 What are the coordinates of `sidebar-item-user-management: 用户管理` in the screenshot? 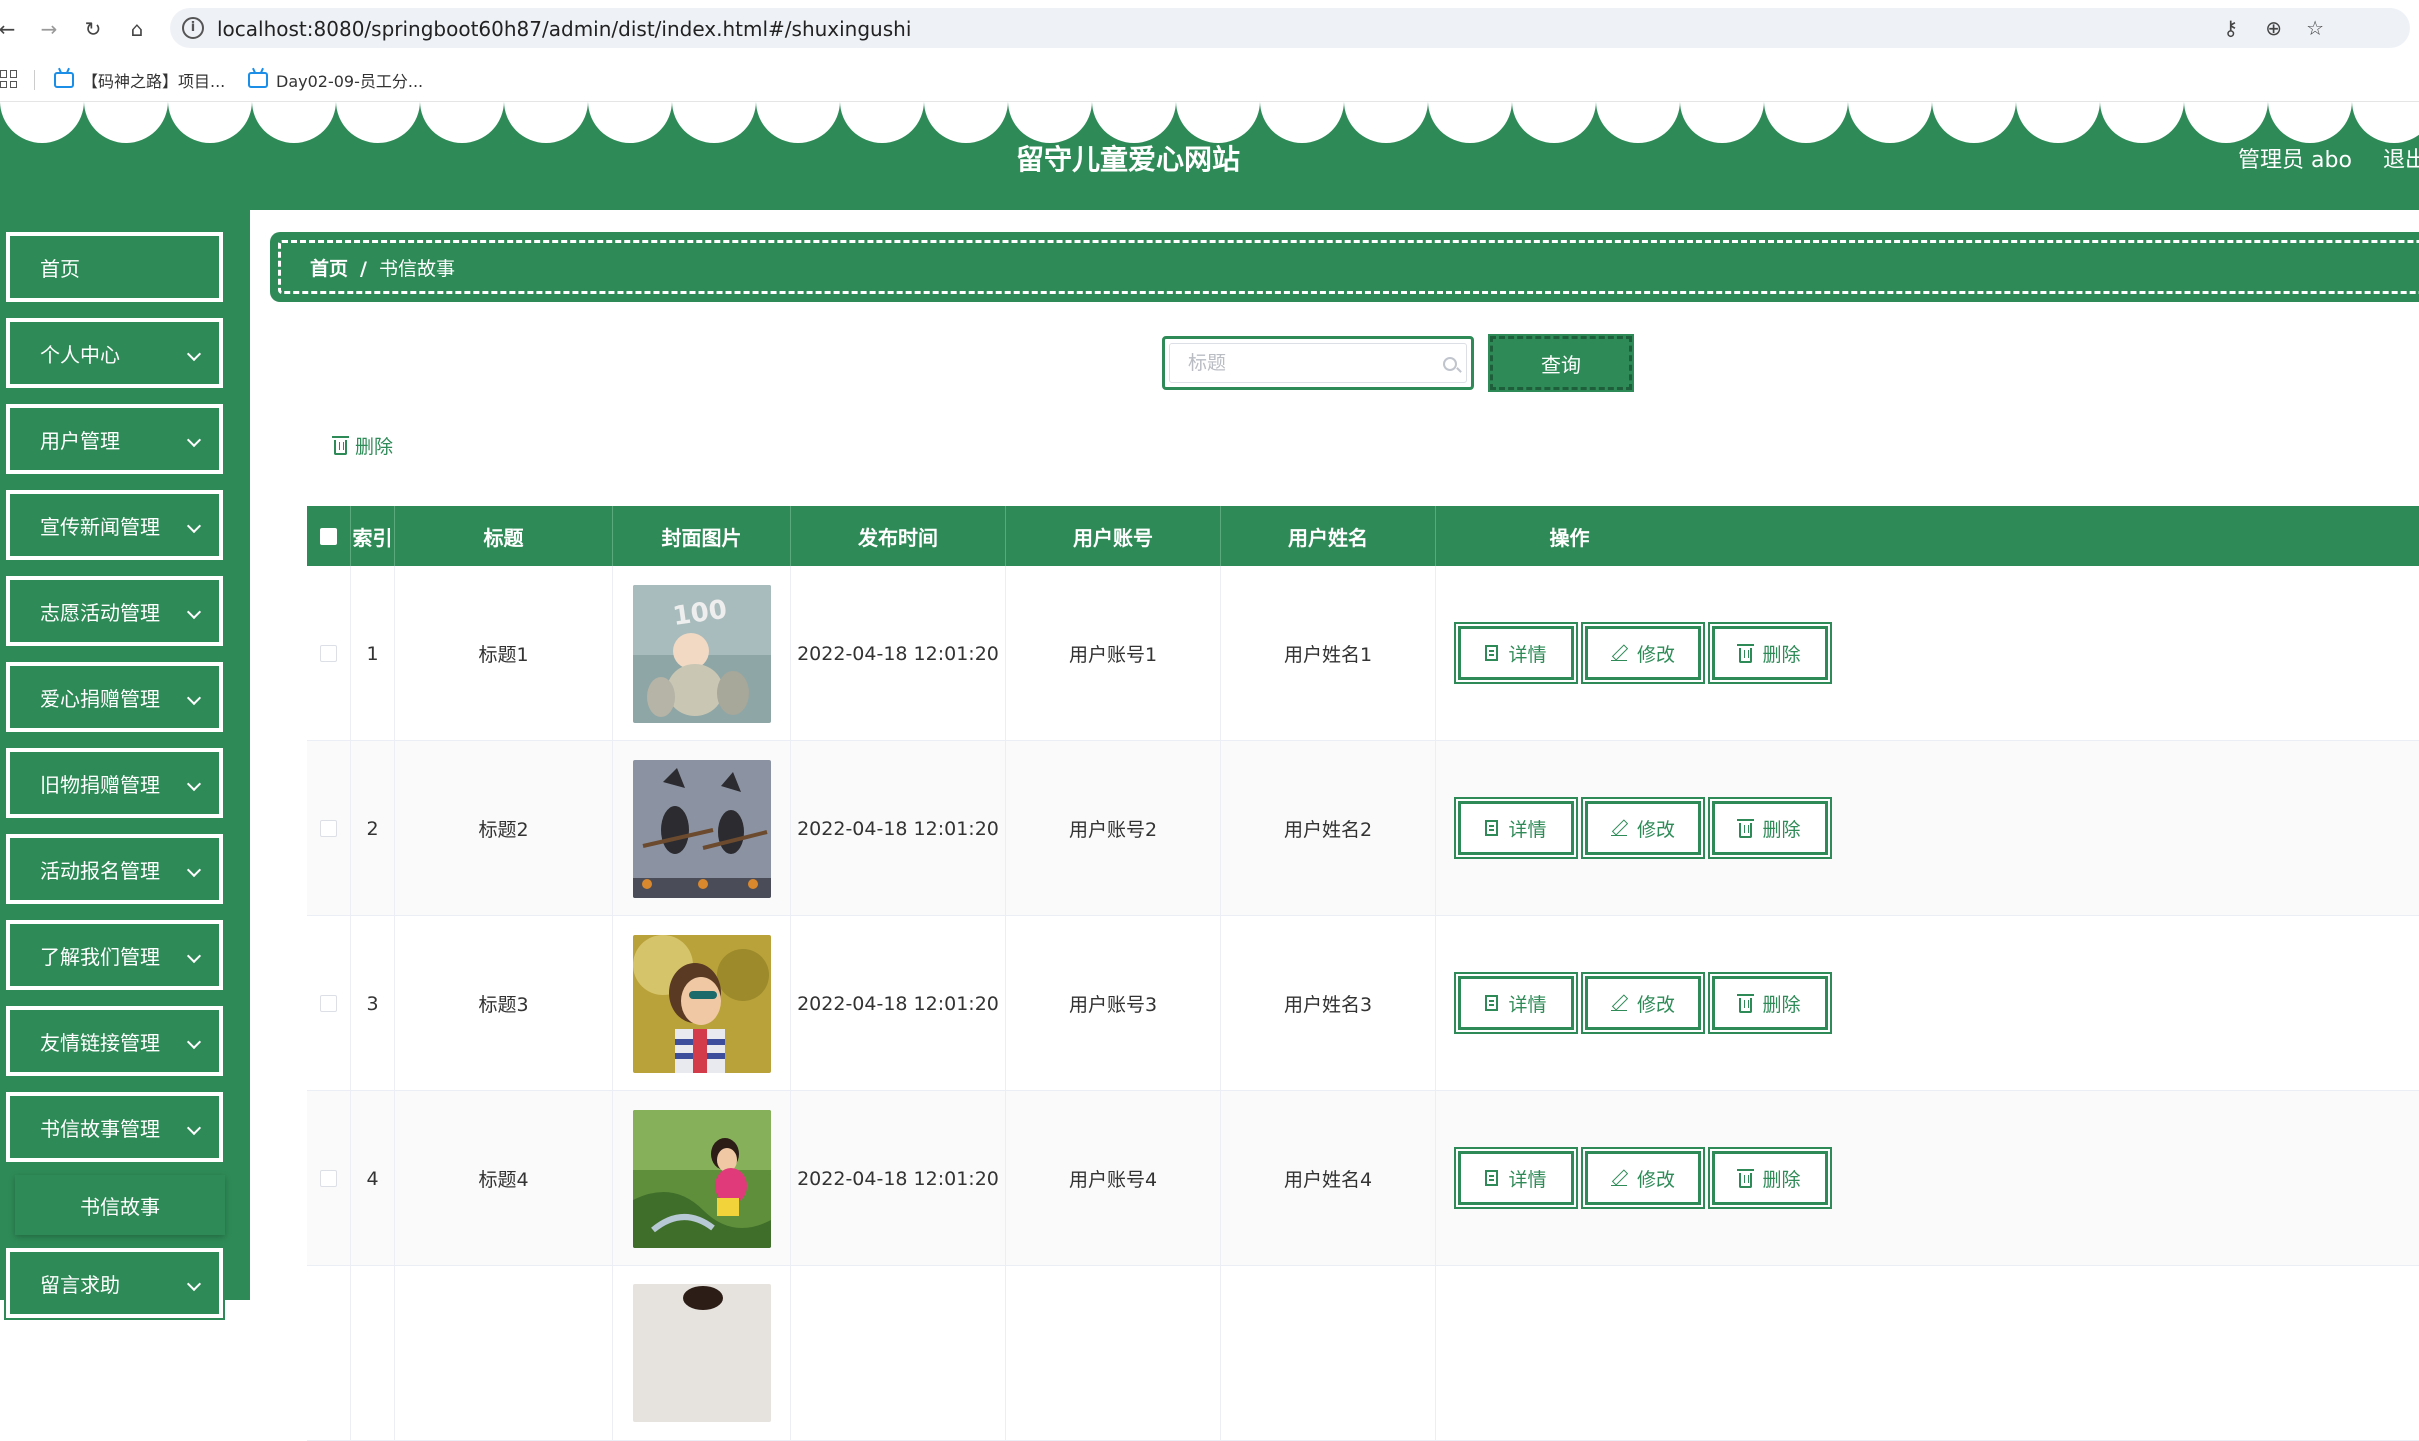 It's located at (114, 439).